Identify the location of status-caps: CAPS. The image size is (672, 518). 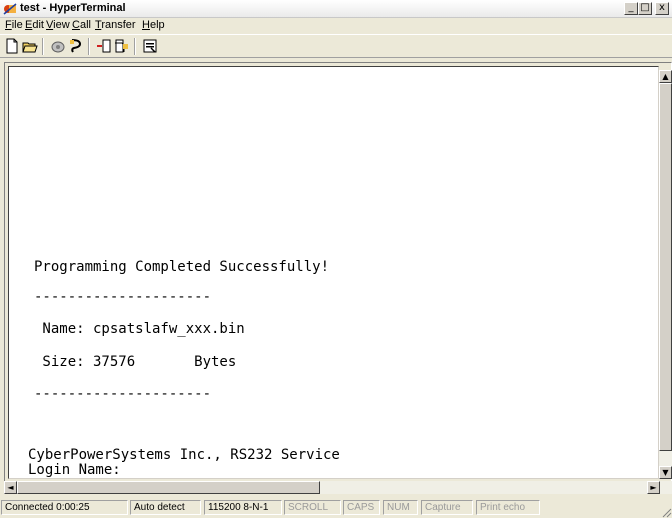
(361, 507).